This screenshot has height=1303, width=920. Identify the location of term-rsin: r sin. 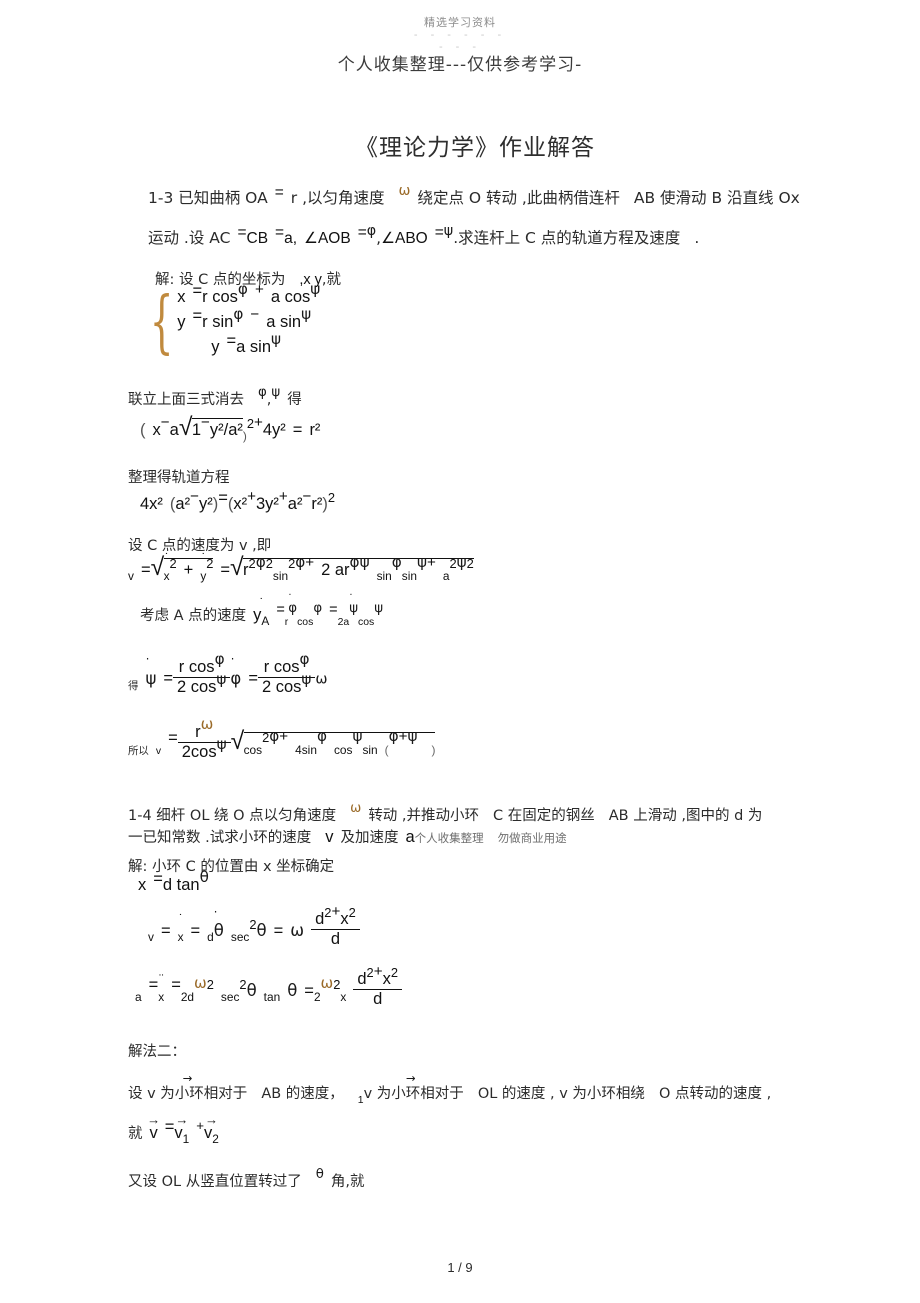
(218, 322).